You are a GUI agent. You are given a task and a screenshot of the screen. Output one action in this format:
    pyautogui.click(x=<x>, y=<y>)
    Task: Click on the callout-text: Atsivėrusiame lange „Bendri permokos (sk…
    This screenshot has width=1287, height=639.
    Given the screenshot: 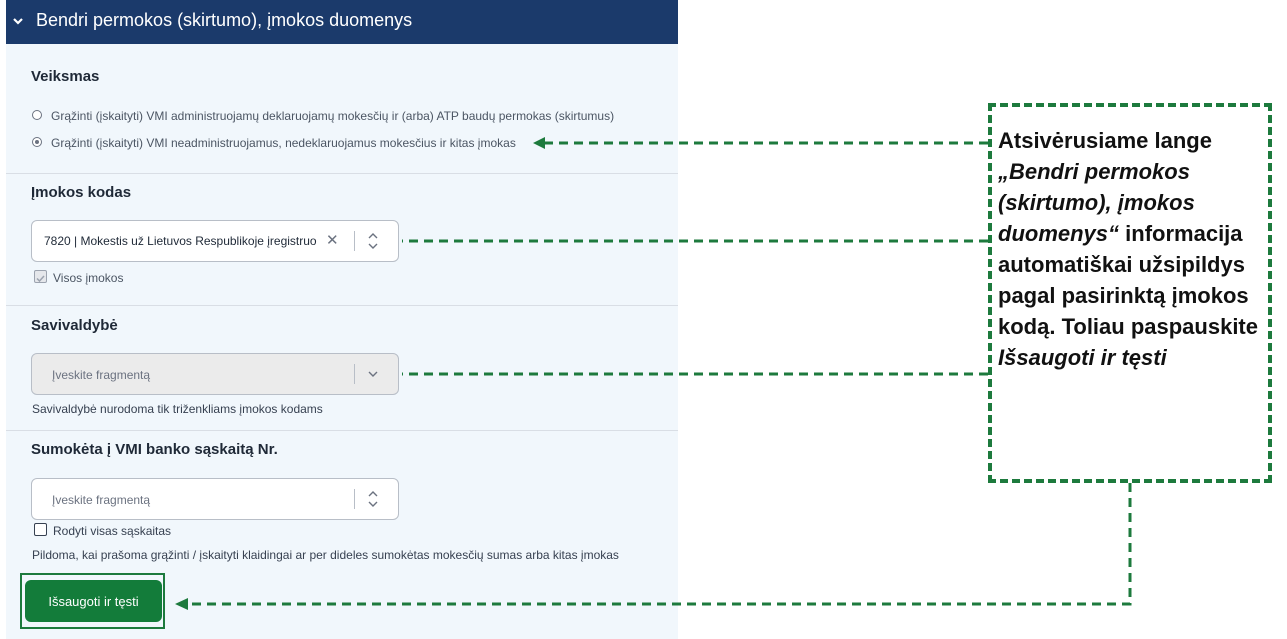 What is the action you would take?
    pyautogui.click(x=1131, y=249)
    